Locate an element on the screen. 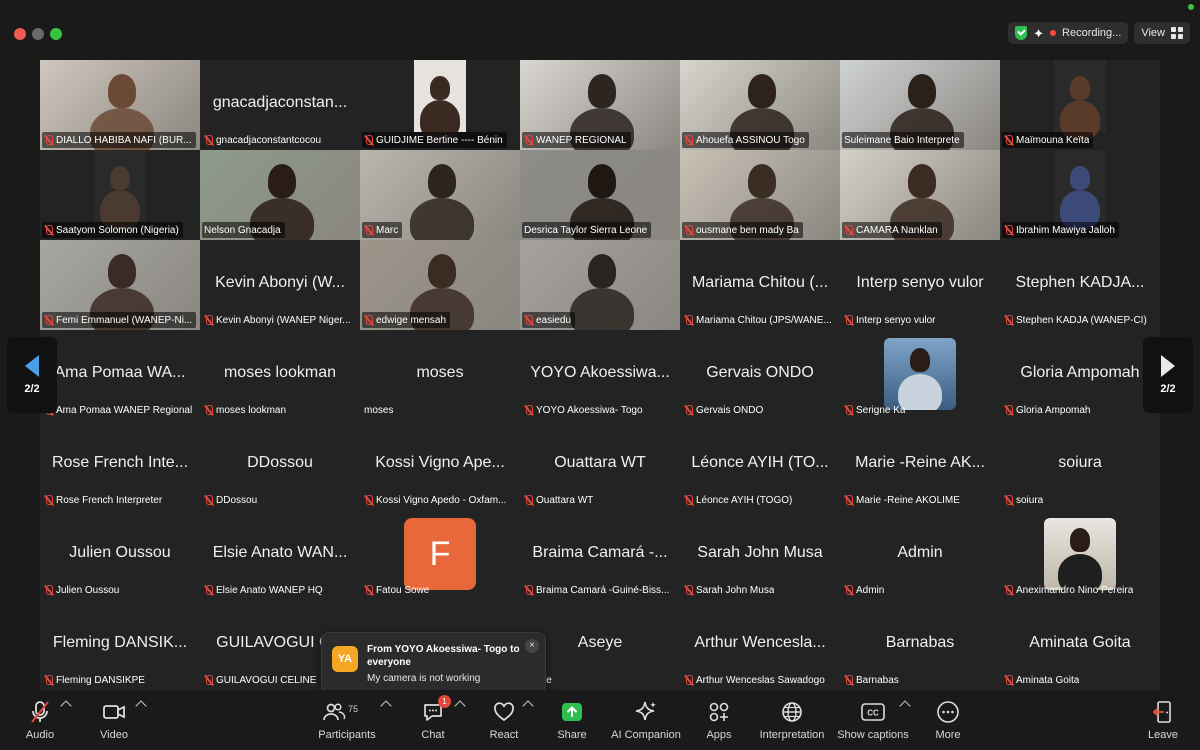  close-notification-button: × is located at coordinates (532, 646).